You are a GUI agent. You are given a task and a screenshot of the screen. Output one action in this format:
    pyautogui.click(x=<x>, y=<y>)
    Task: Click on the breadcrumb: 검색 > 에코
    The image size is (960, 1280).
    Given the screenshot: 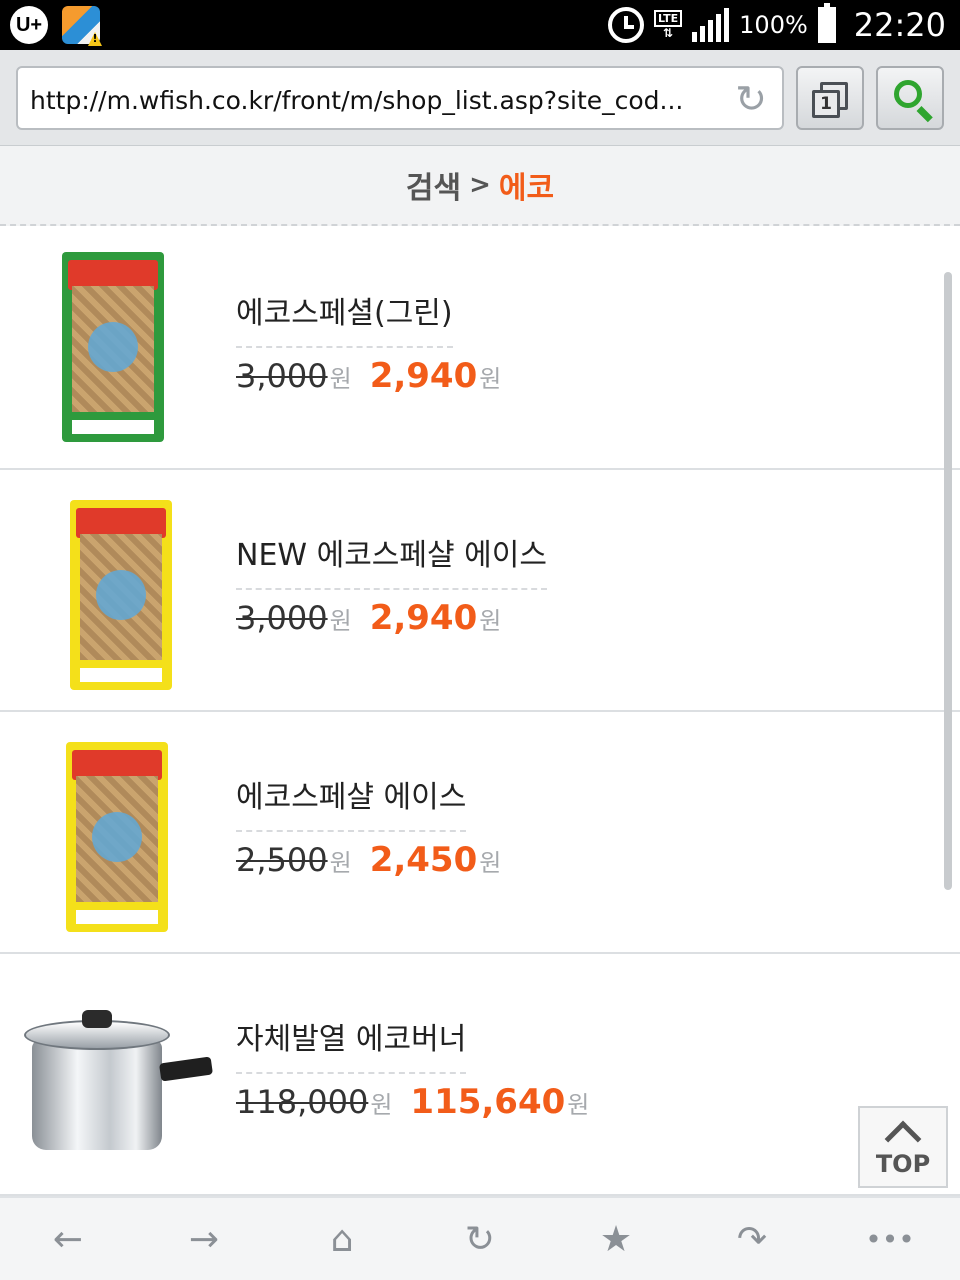 What is the action you would take?
    pyautogui.click(x=480, y=186)
    